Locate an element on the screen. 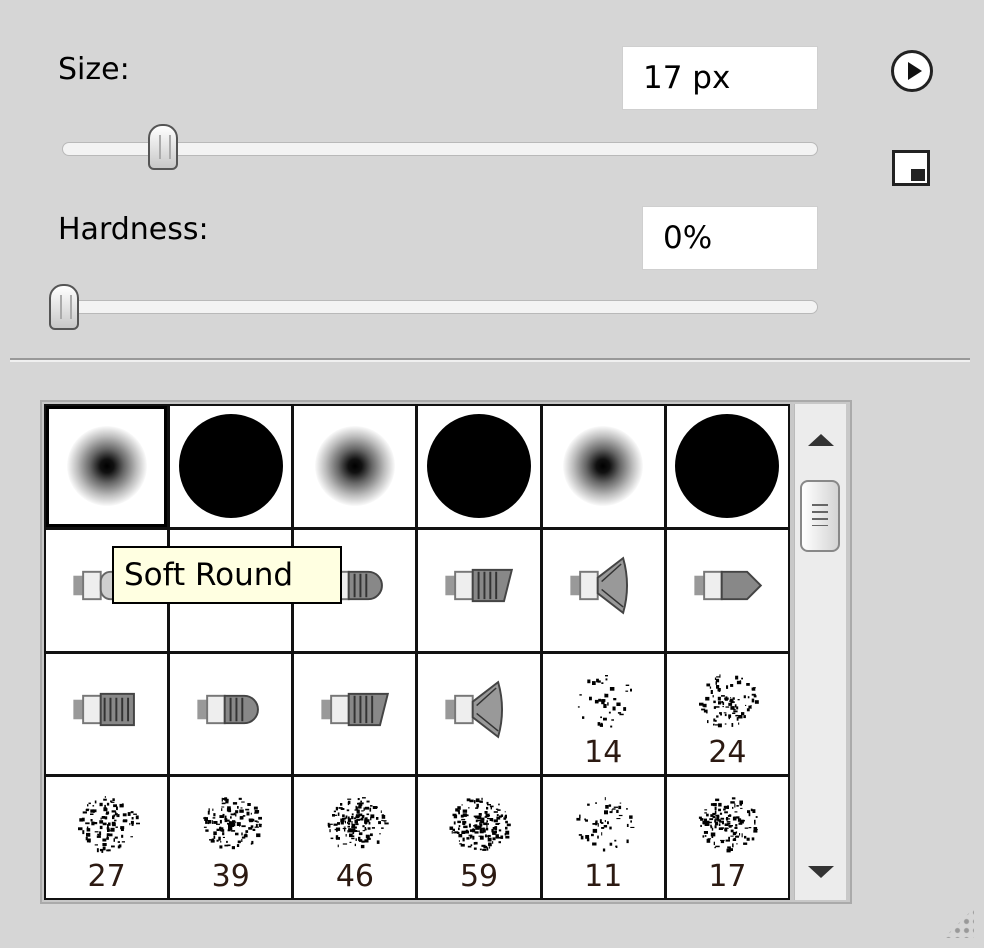 Image resolution: width=984 pixels, height=948 pixels. brush-preset-spatter-tile: 59 is located at coordinates (479, 837).